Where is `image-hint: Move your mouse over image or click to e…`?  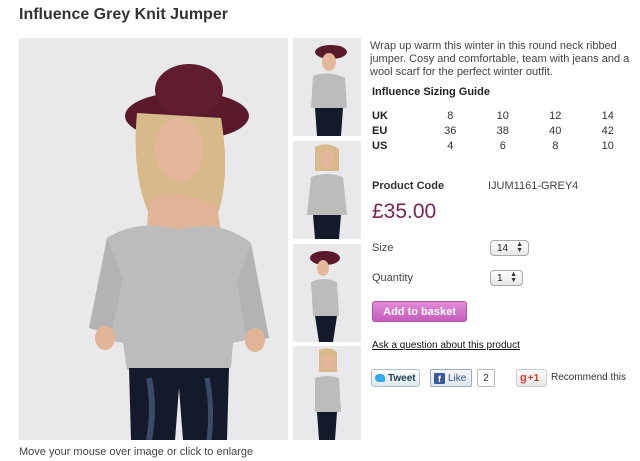
image-hint: Move your mouse over image or click to e… is located at coordinates (136, 452).